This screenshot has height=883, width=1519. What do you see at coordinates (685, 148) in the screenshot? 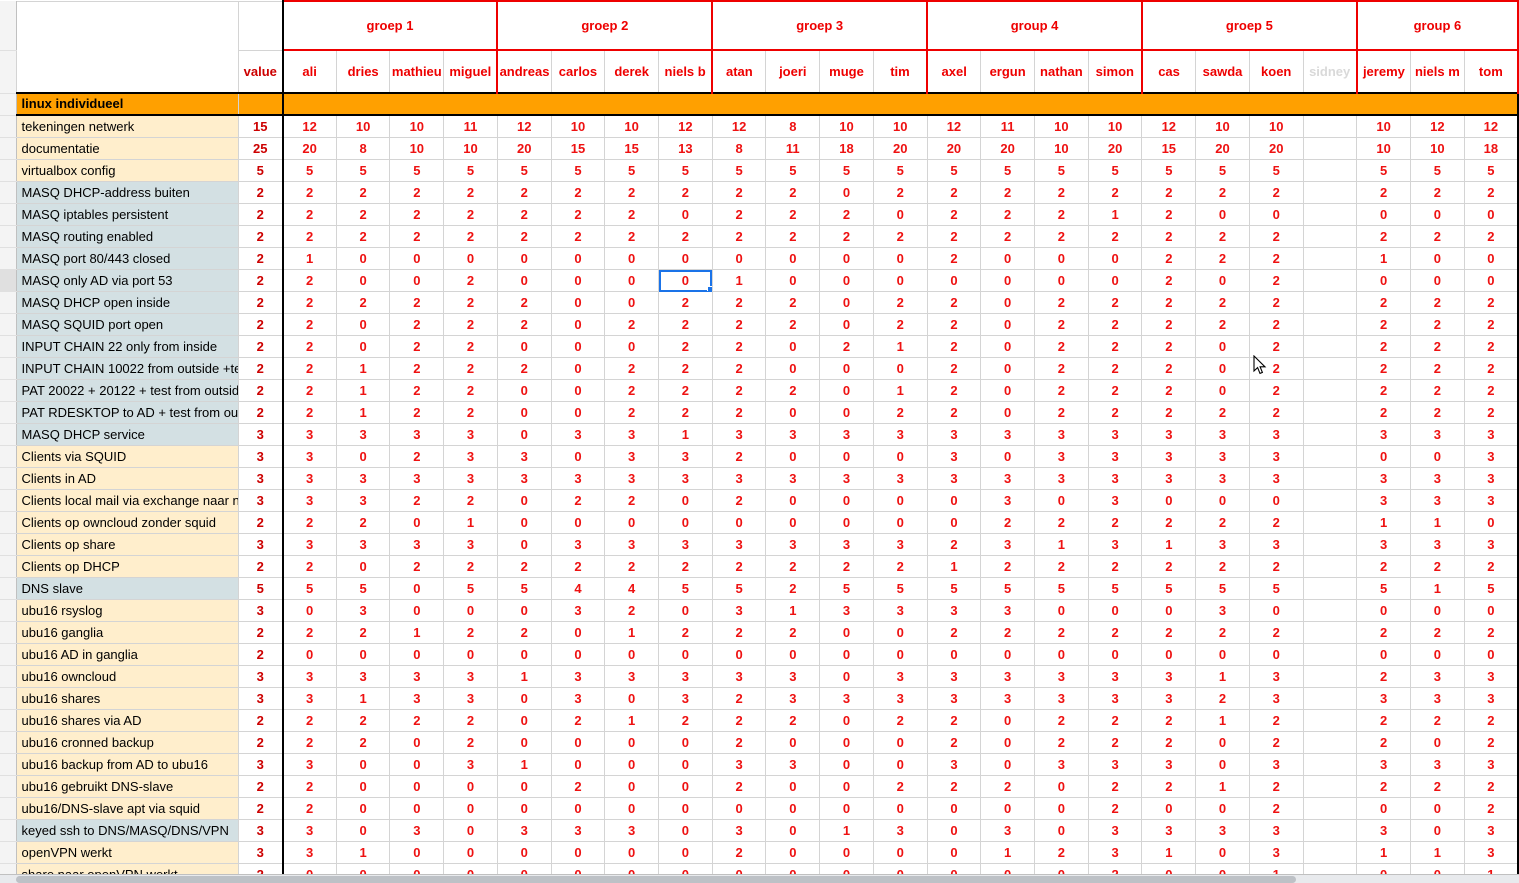
I see `score-cell: 13` at bounding box center [685, 148].